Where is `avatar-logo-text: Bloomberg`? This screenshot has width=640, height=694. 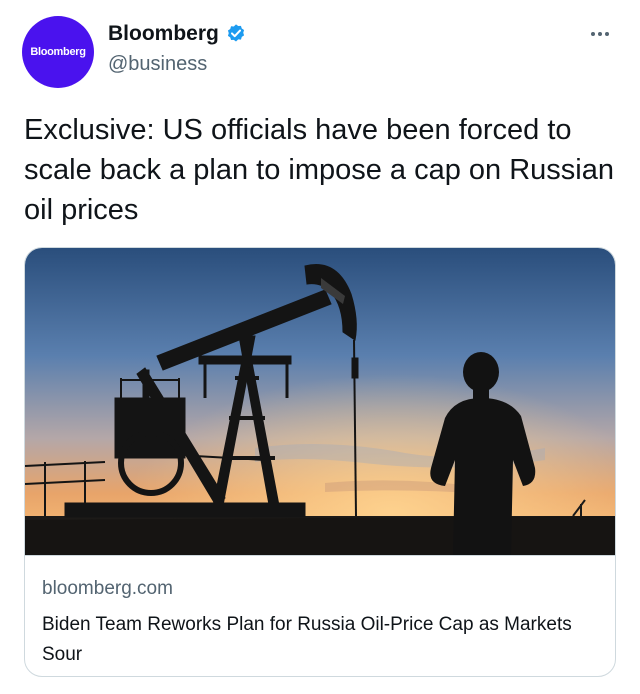
avatar-logo-text: Bloomberg is located at coordinates (58, 52).